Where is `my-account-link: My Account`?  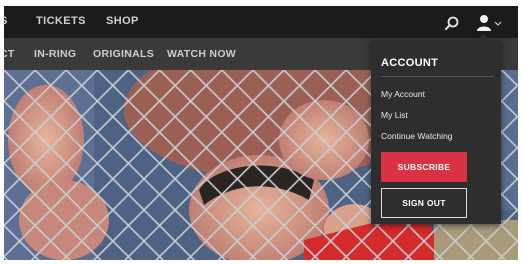 my-account-link: My Account is located at coordinates (403, 94).